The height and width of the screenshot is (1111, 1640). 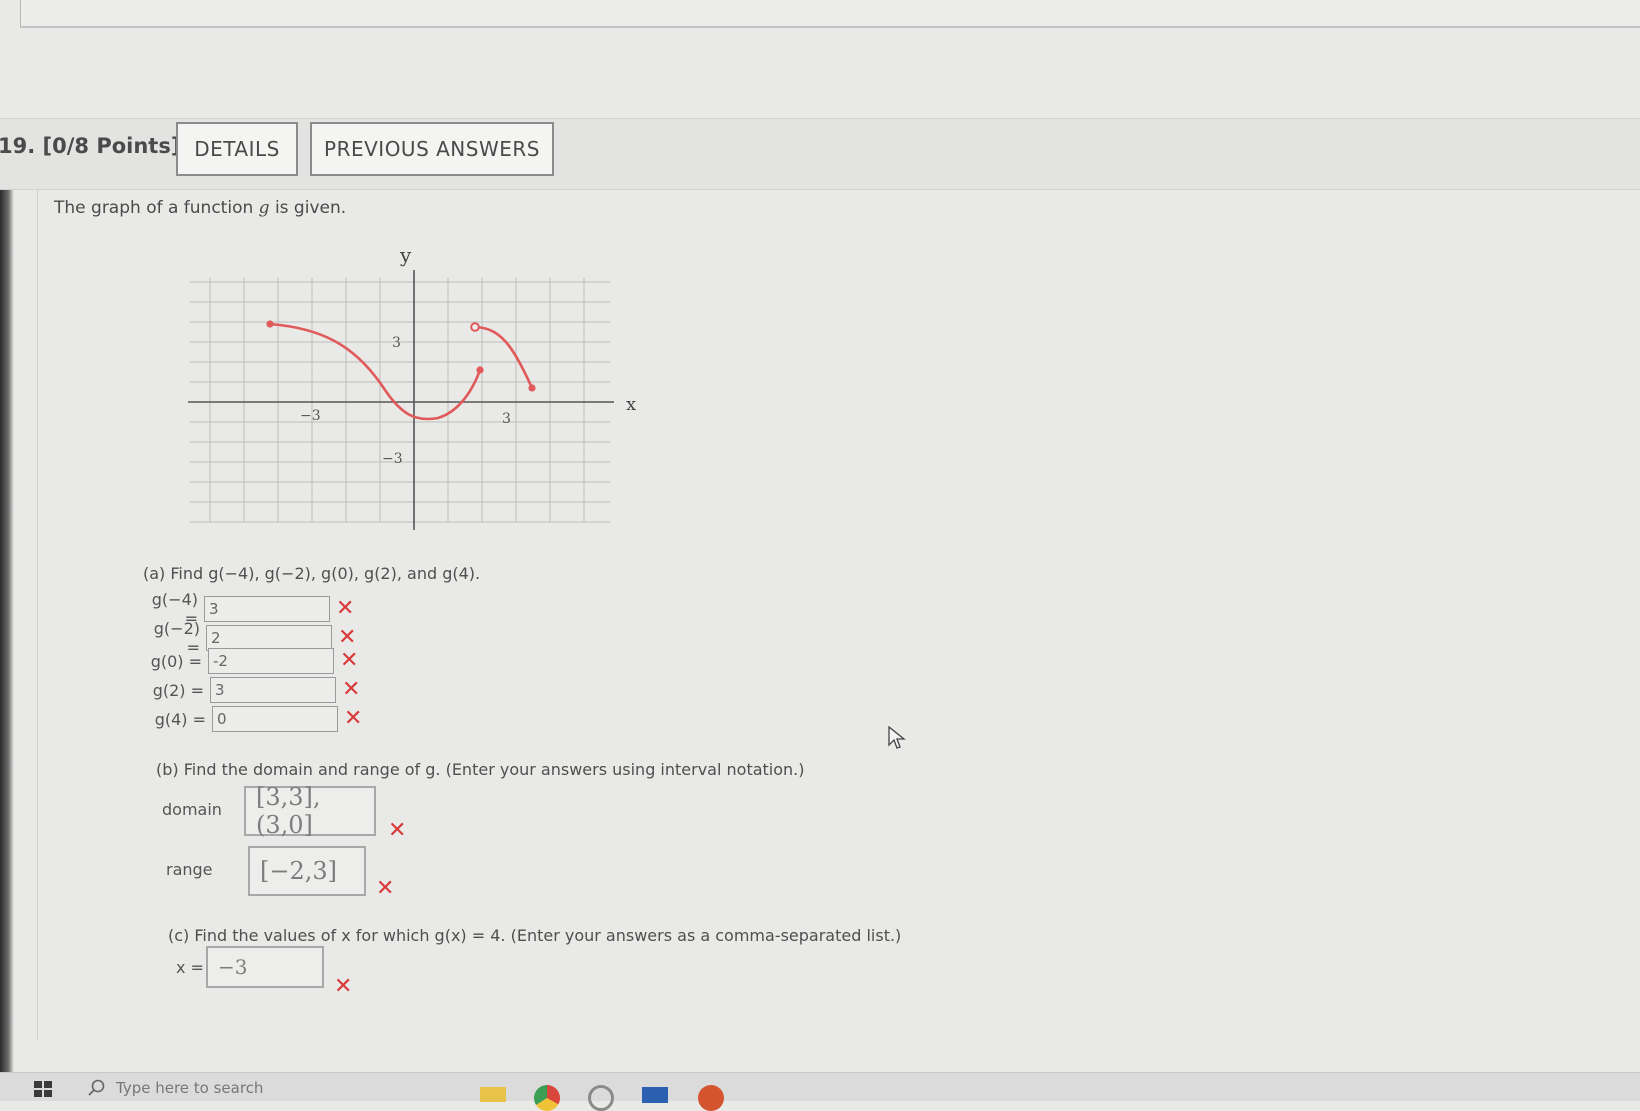 What do you see at coordinates (18, 146) in the screenshot?
I see `question-number: 19.` at bounding box center [18, 146].